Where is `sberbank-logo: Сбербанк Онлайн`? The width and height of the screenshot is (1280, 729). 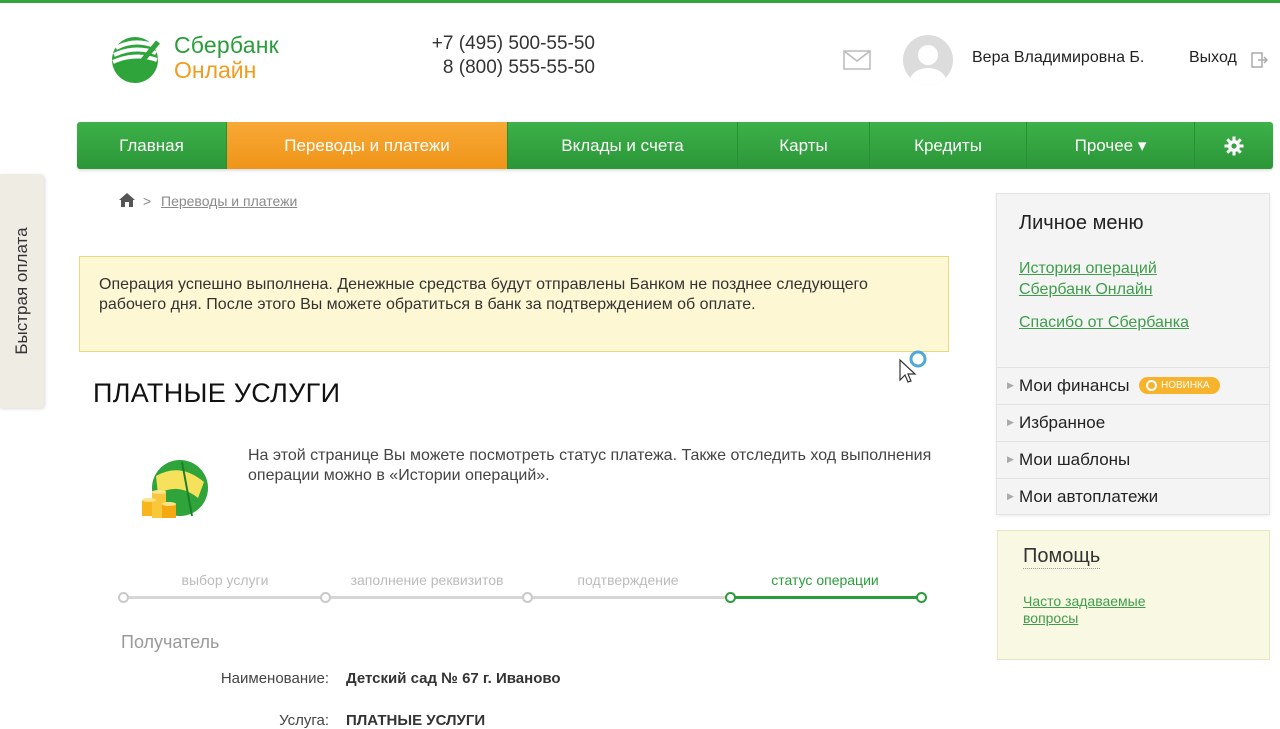
sberbank-logo: Сбербанк Онлайн is located at coordinates (208, 58).